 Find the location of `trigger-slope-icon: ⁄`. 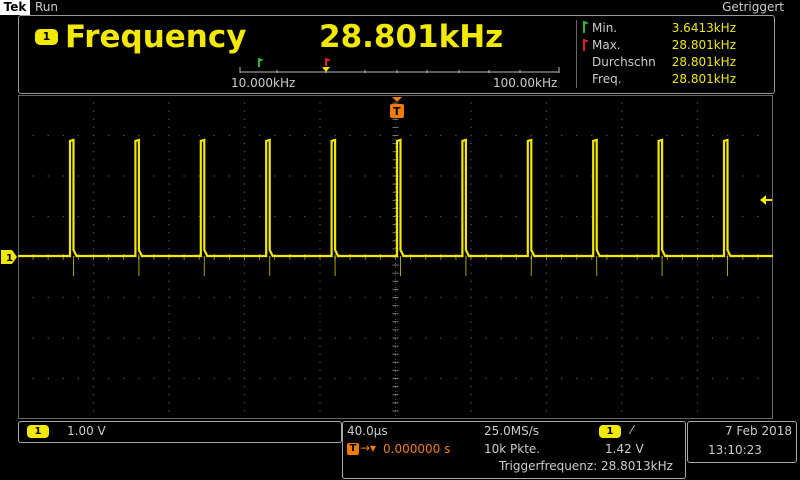

trigger-slope-icon: ⁄ is located at coordinates (632, 430).